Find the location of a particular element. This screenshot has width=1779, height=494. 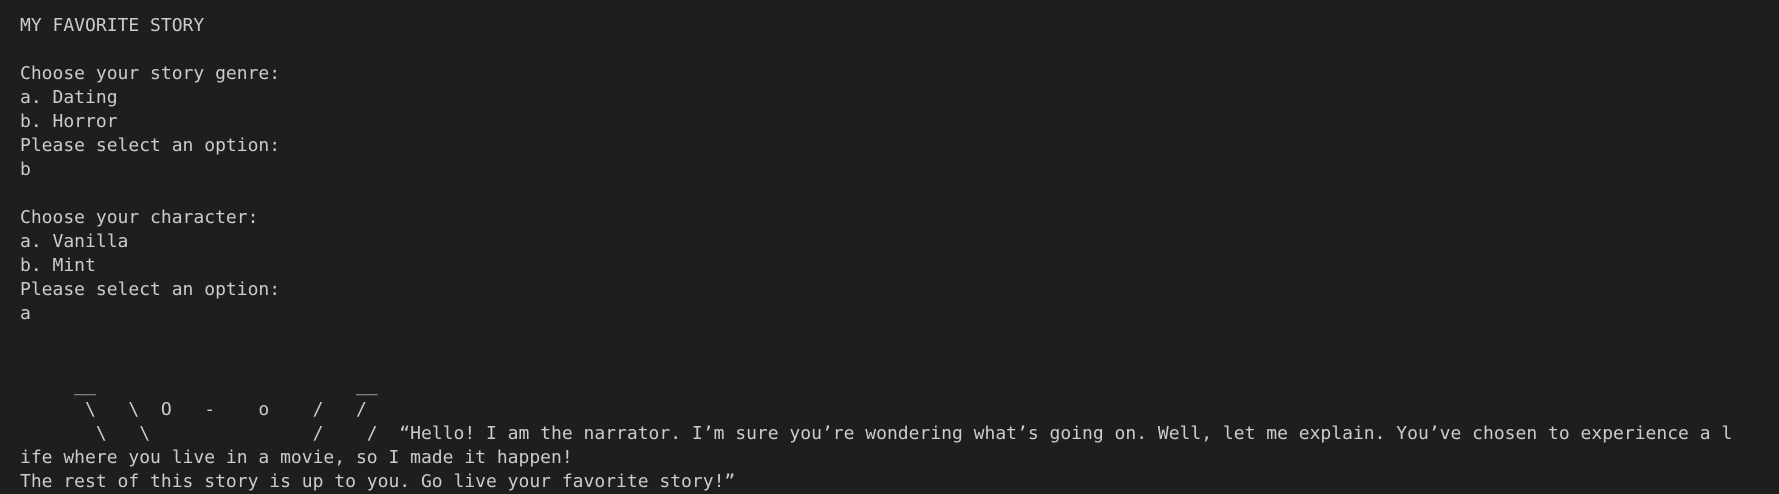

genre-prompt: Choose your story genre: is located at coordinates (150, 73).